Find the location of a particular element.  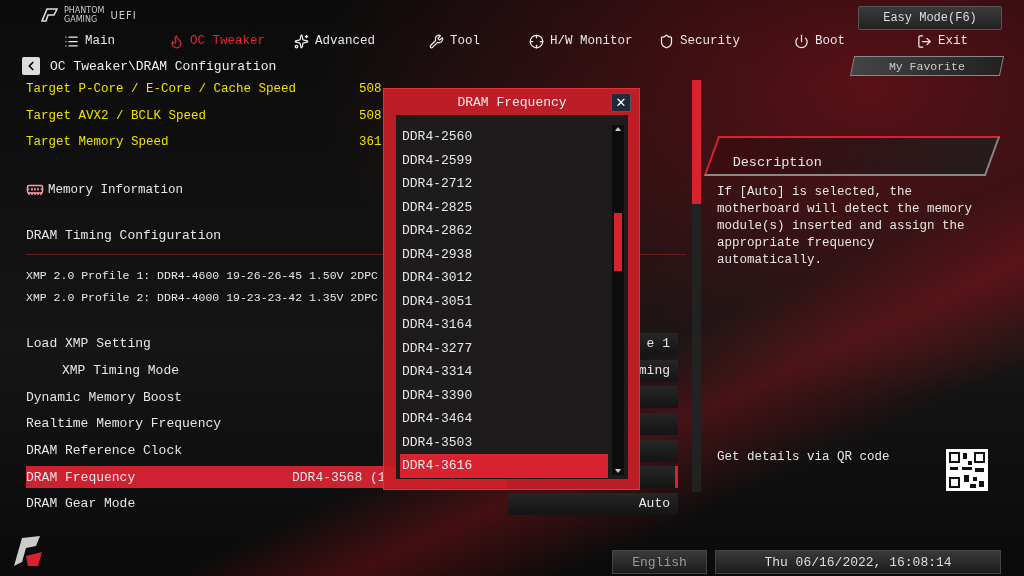

list-icon is located at coordinates (71, 41).